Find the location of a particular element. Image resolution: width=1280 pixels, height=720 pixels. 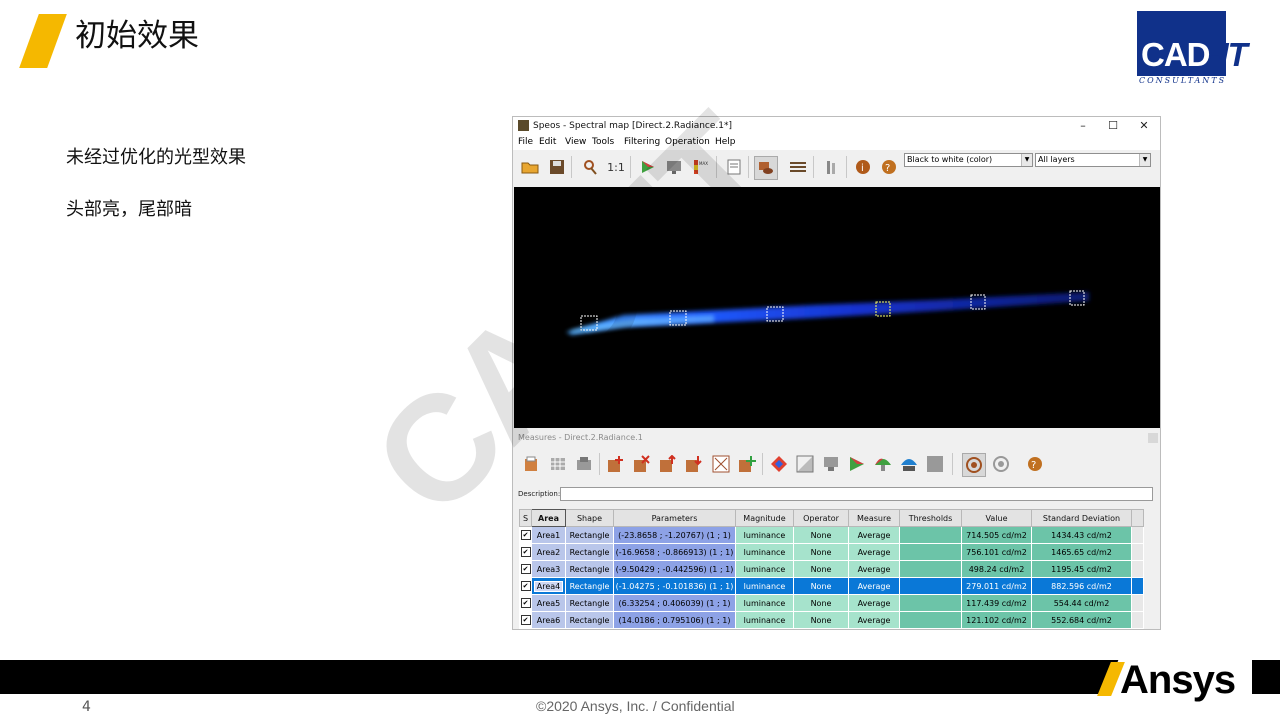

col-header-thresholds: Thresholds is located at coordinates (930, 518).